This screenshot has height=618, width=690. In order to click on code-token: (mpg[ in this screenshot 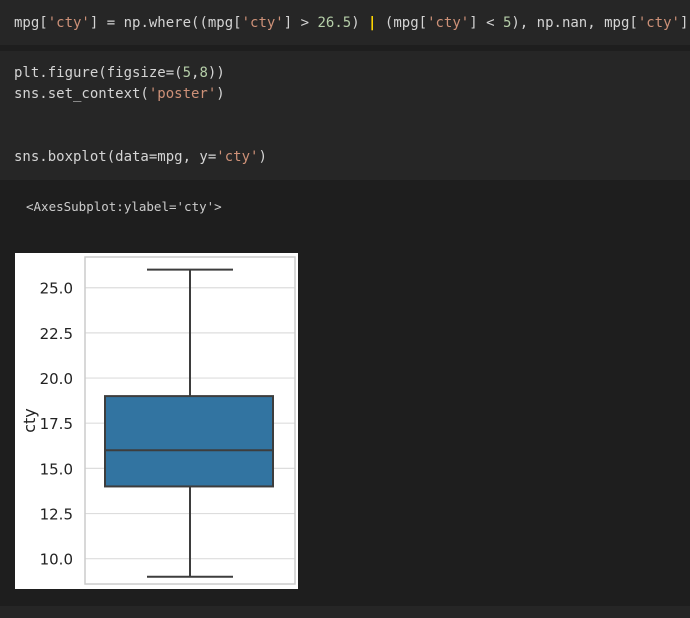, I will do `click(402, 23)`.